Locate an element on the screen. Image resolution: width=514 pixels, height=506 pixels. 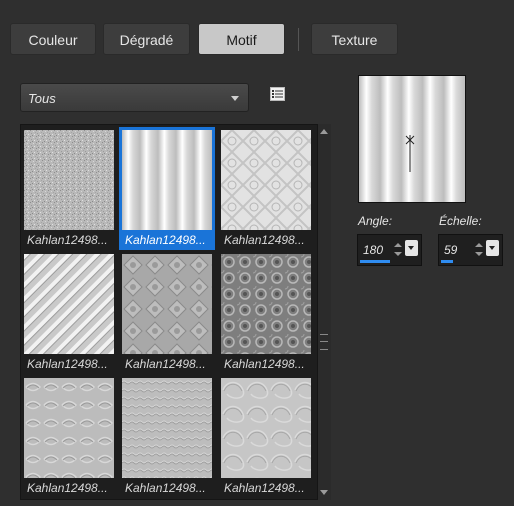
chevron-down-icon is located at coordinates (235, 98).